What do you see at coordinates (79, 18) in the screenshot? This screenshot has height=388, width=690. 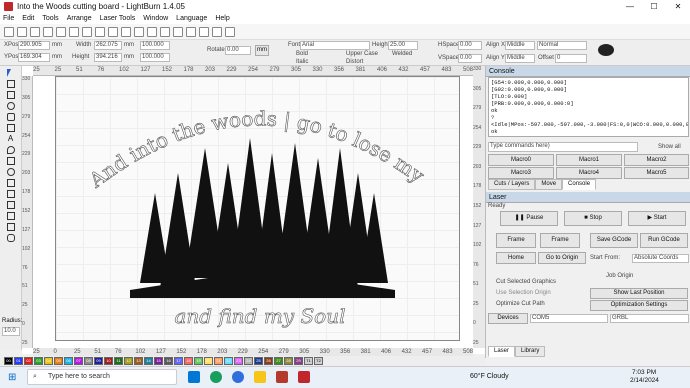 I see `menu-arrange: Arrange` at bounding box center [79, 18].